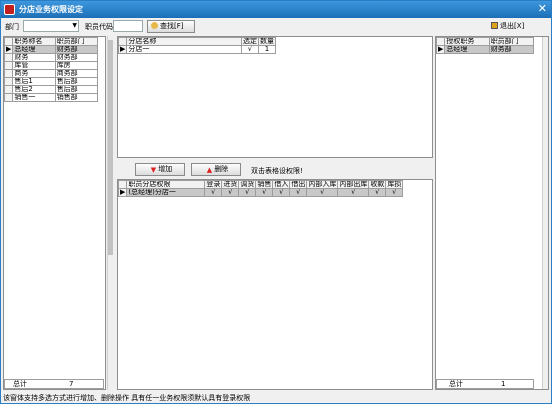  I want to click on authorized-table: 授权职务 职员部门 ▶ 总经理 财务部, so click(485, 45).